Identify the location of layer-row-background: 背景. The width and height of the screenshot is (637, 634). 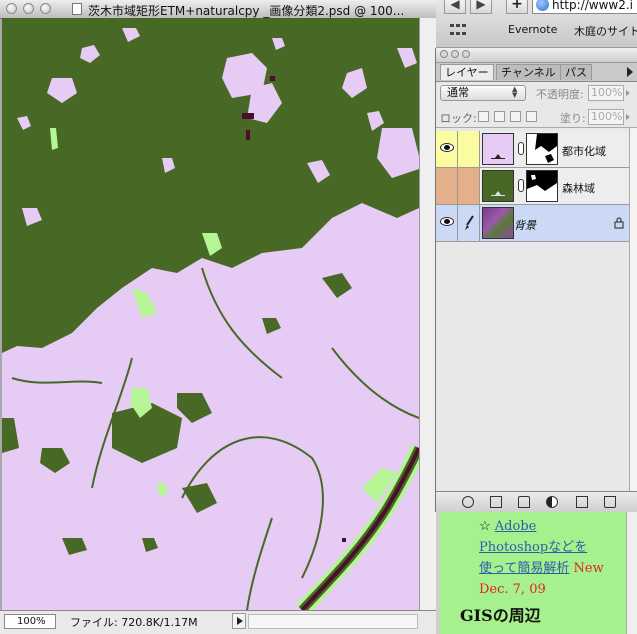
(532, 223).